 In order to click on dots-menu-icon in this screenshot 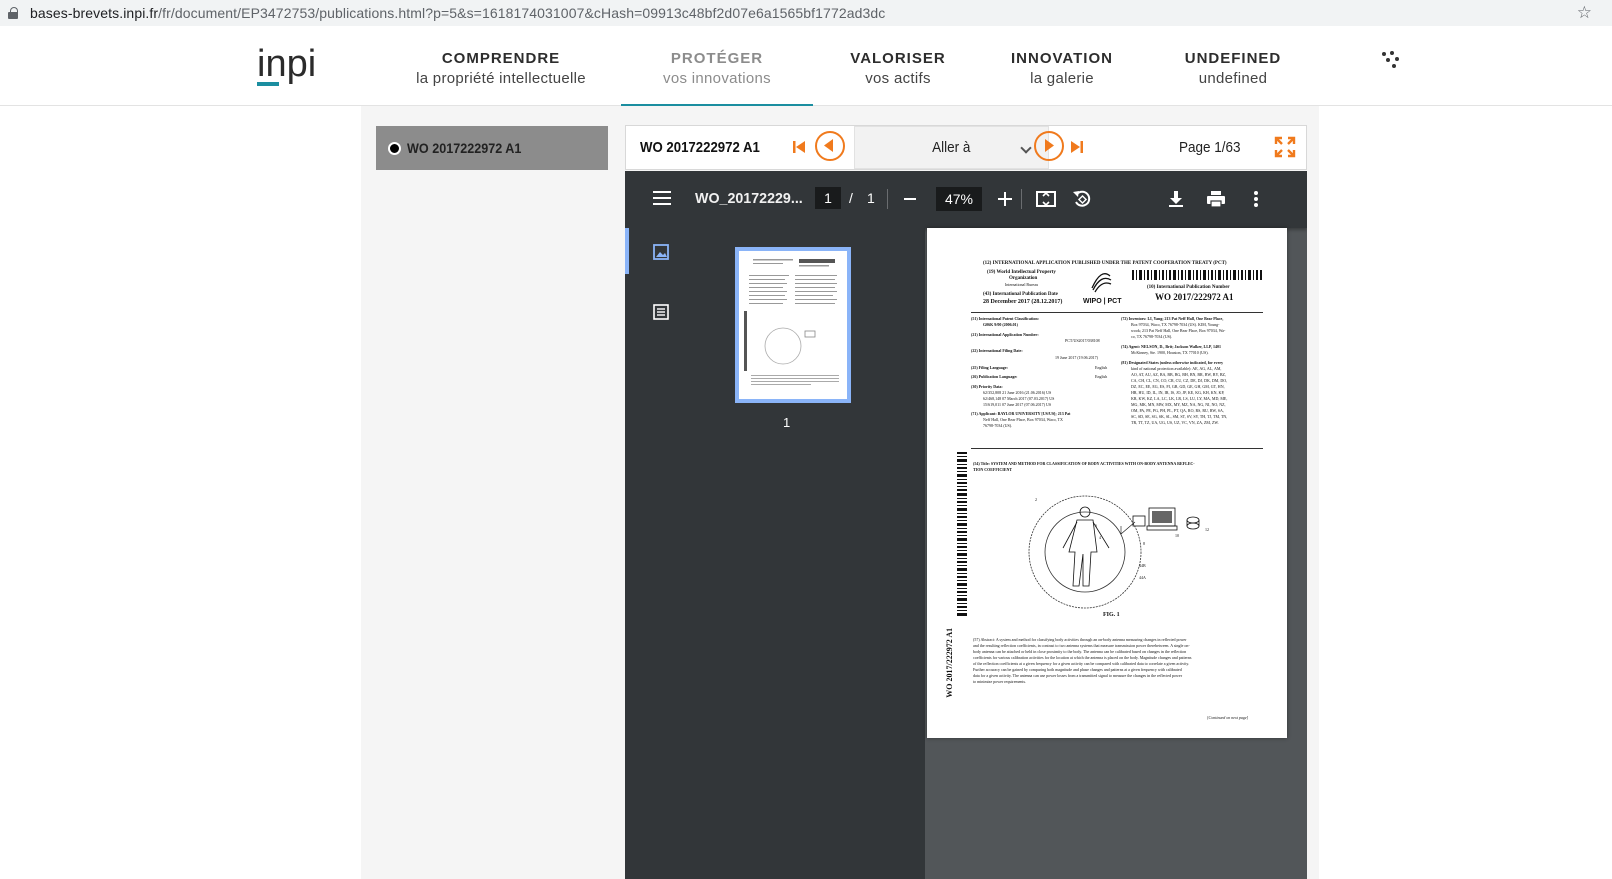, I will do `click(1390, 60)`.